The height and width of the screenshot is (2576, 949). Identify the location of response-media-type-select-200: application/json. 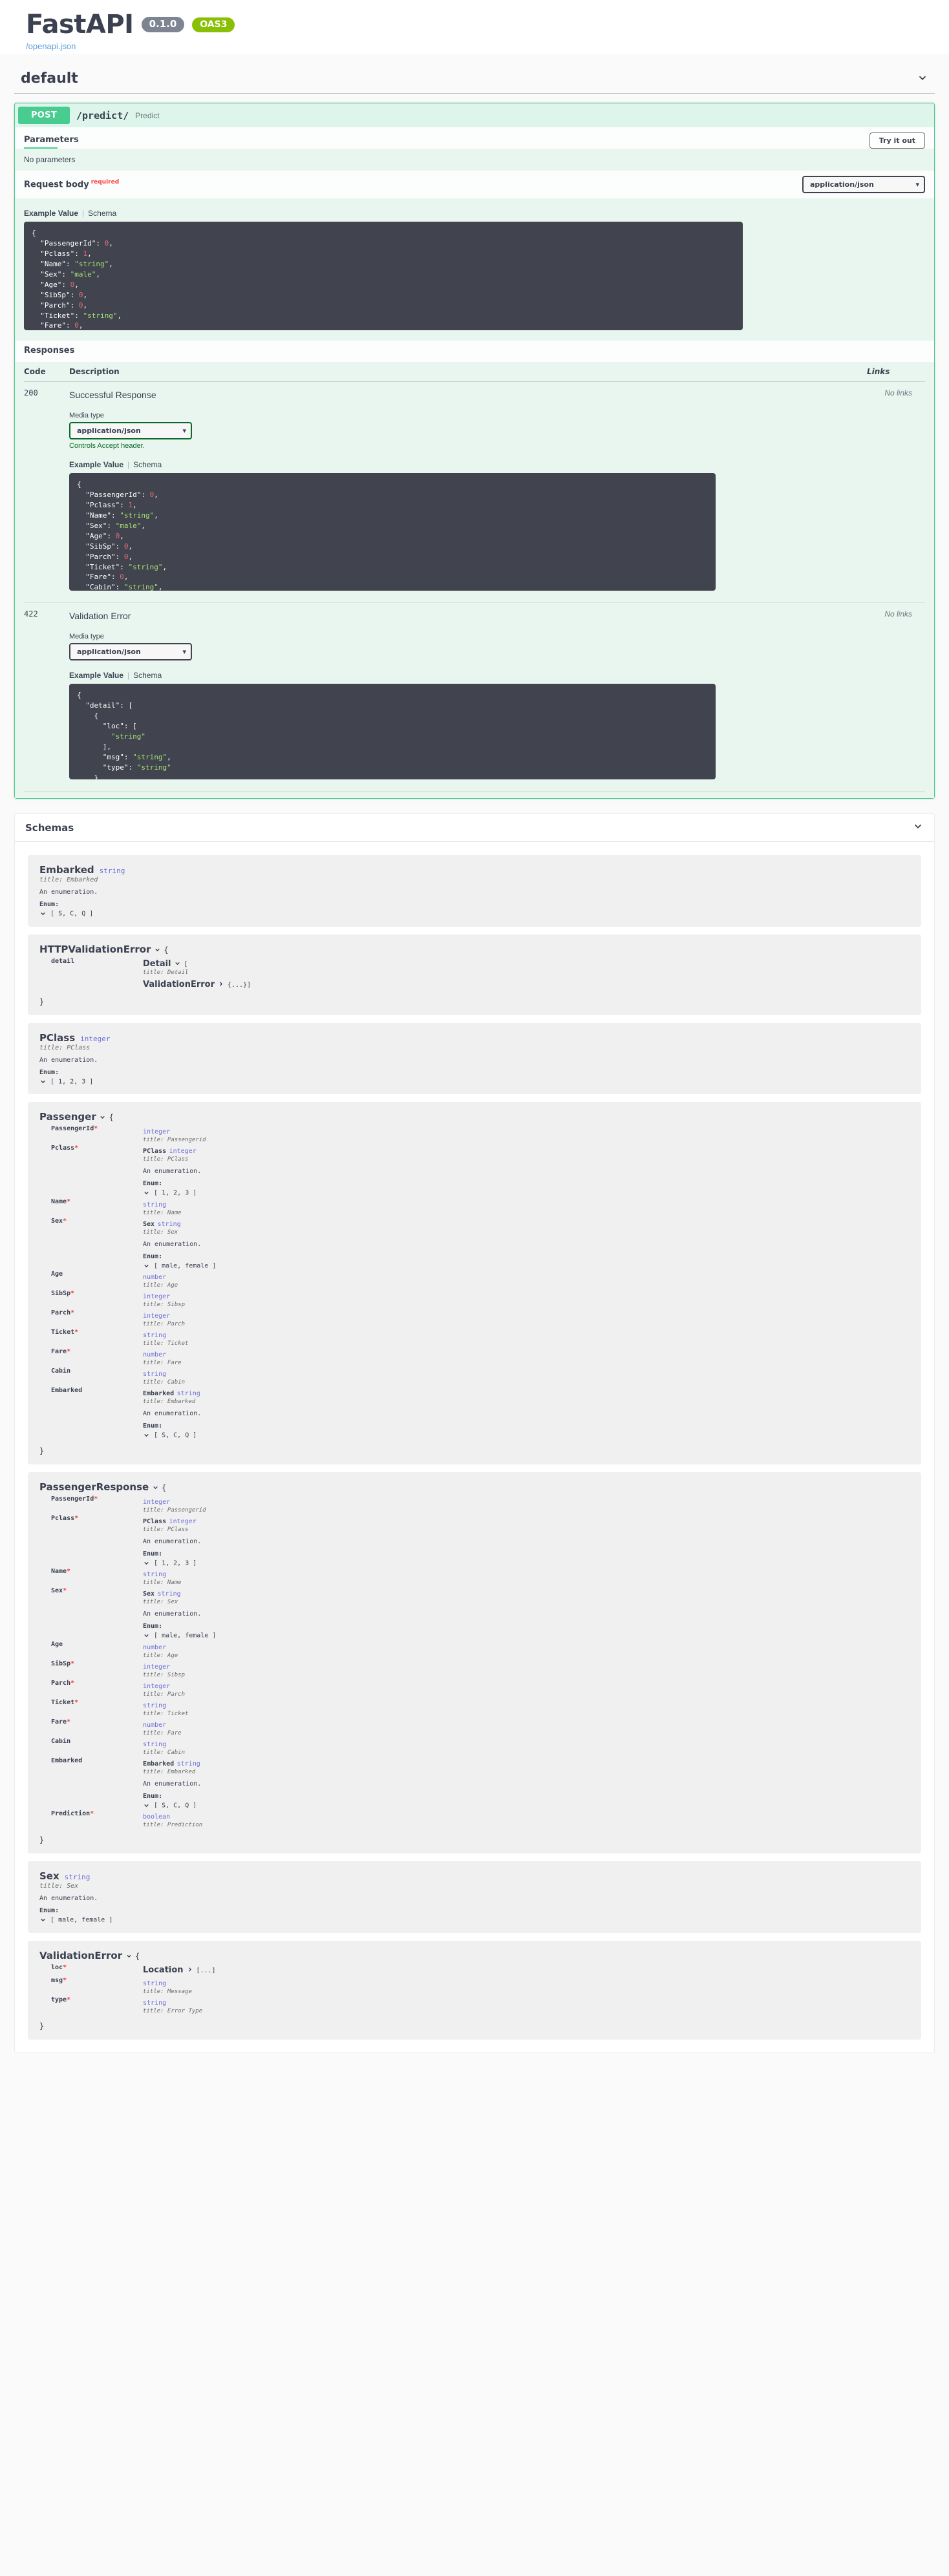
(130, 430).